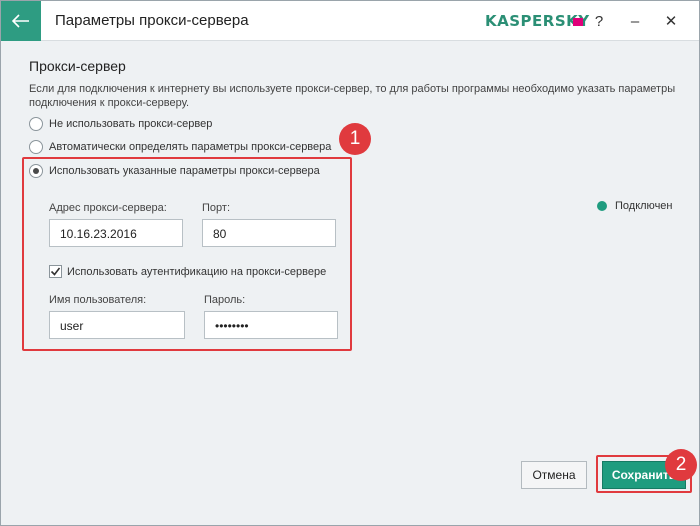  I want to click on option-no-proxy-label: Не использовать прокси-сервер, so click(131, 124).